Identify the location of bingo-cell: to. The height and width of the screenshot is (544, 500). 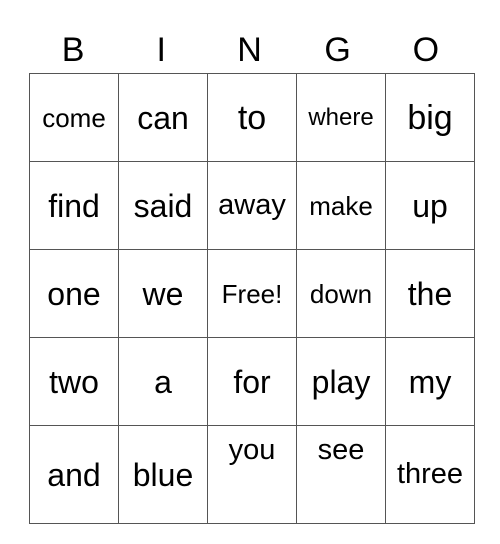
(252, 117).